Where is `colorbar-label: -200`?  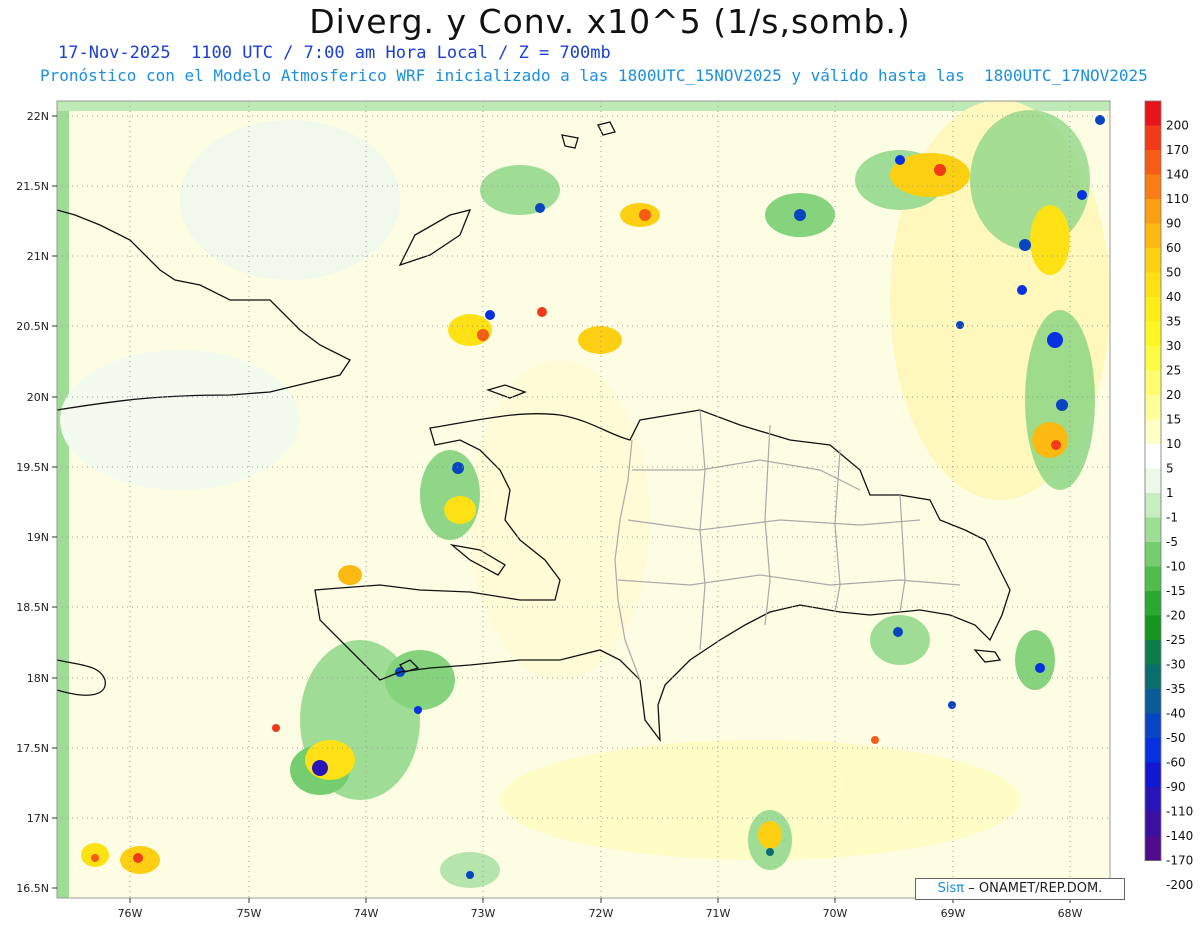 colorbar-label: -200 is located at coordinates (1179, 885).